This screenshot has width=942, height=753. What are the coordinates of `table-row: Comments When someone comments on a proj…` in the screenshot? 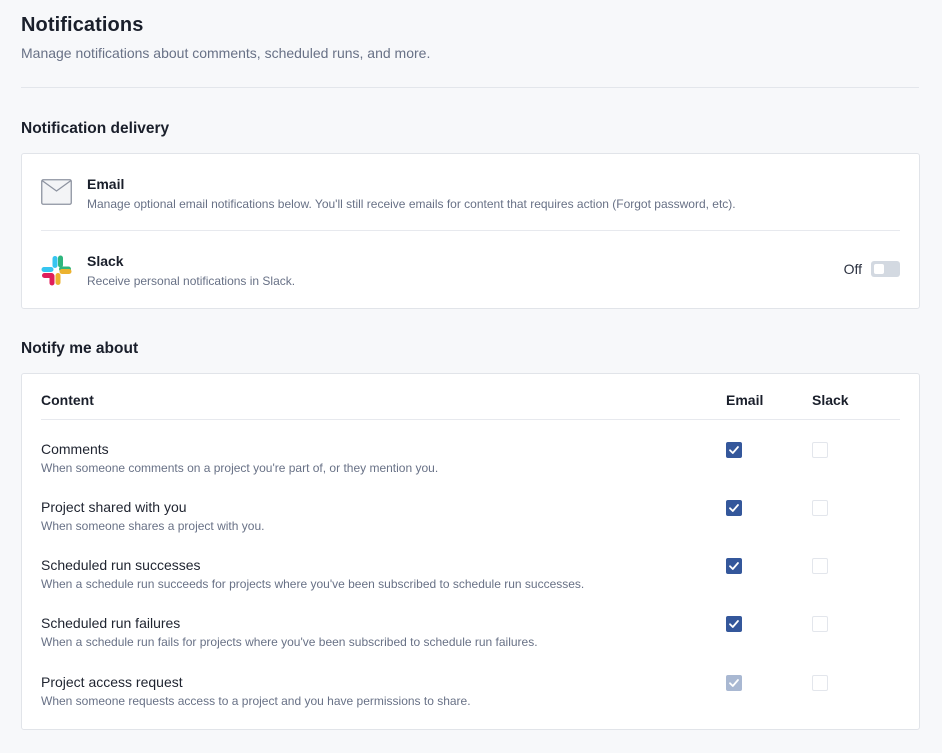 It's located at (470, 470).